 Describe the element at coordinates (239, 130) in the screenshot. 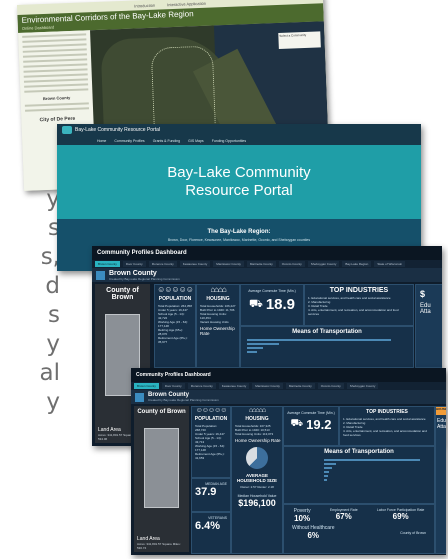

I see `portal-top-bar: Bay-Lake Community Resource Portal` at that location.